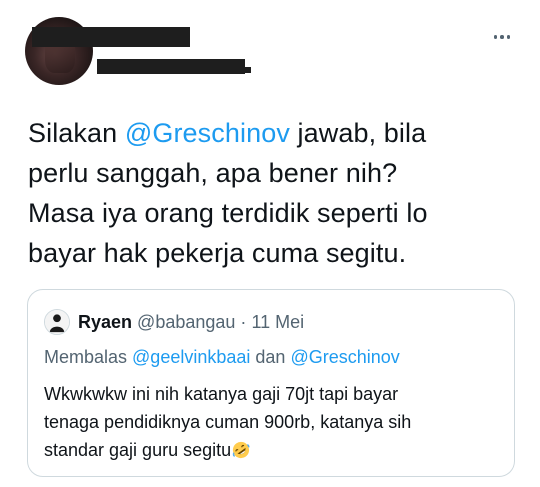  I want to click on person-silhouette-icon, so click(57, 322).